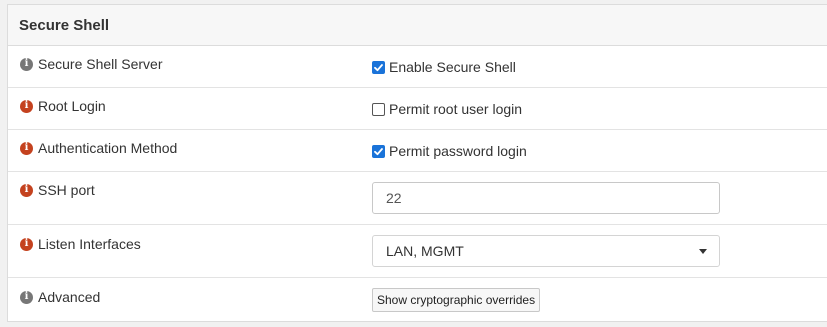 The image size is (827, 327). Describe the element at coordinates (64, 25) in the screenshot. I see `panel-title: Secure Shell` at that location.